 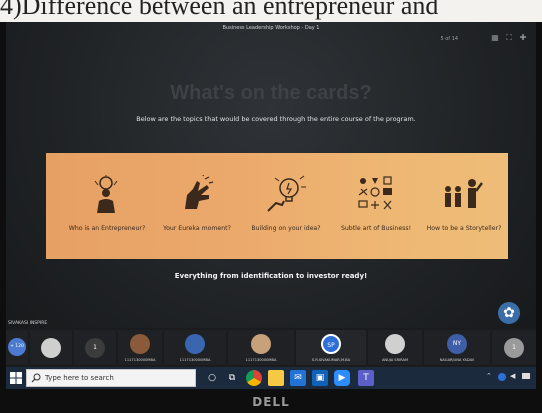 I want to click on participant-tile: SP S.R.SIVAKUMAR,M.BA, so click(x=331, y=347).